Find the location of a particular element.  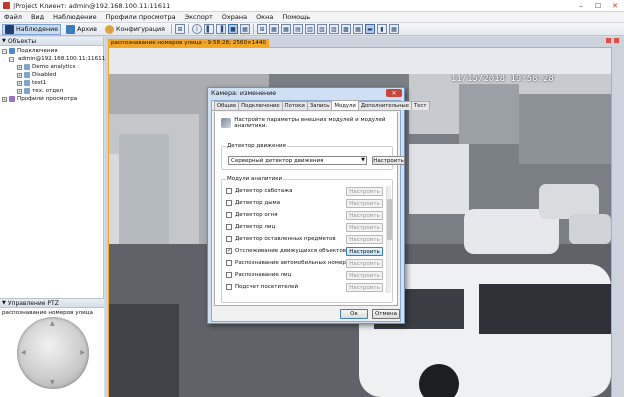

arrow-left-icon: ◀ is located at coordinates (23, 352).